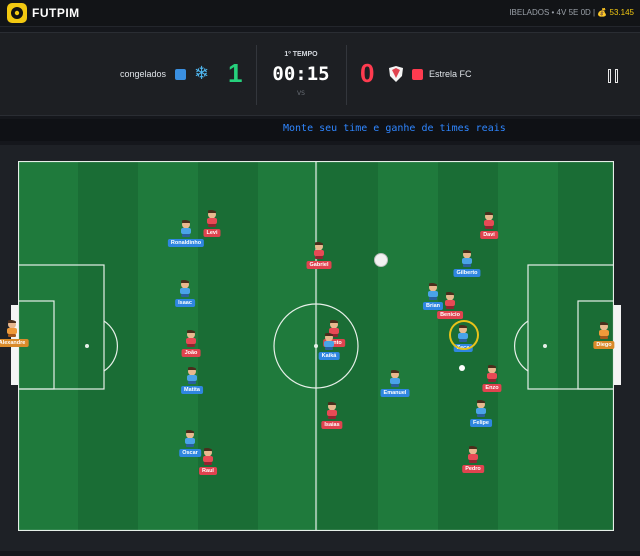 This screenshot has height=556, width=640. I want to click on right-goal, so click(617, 345).